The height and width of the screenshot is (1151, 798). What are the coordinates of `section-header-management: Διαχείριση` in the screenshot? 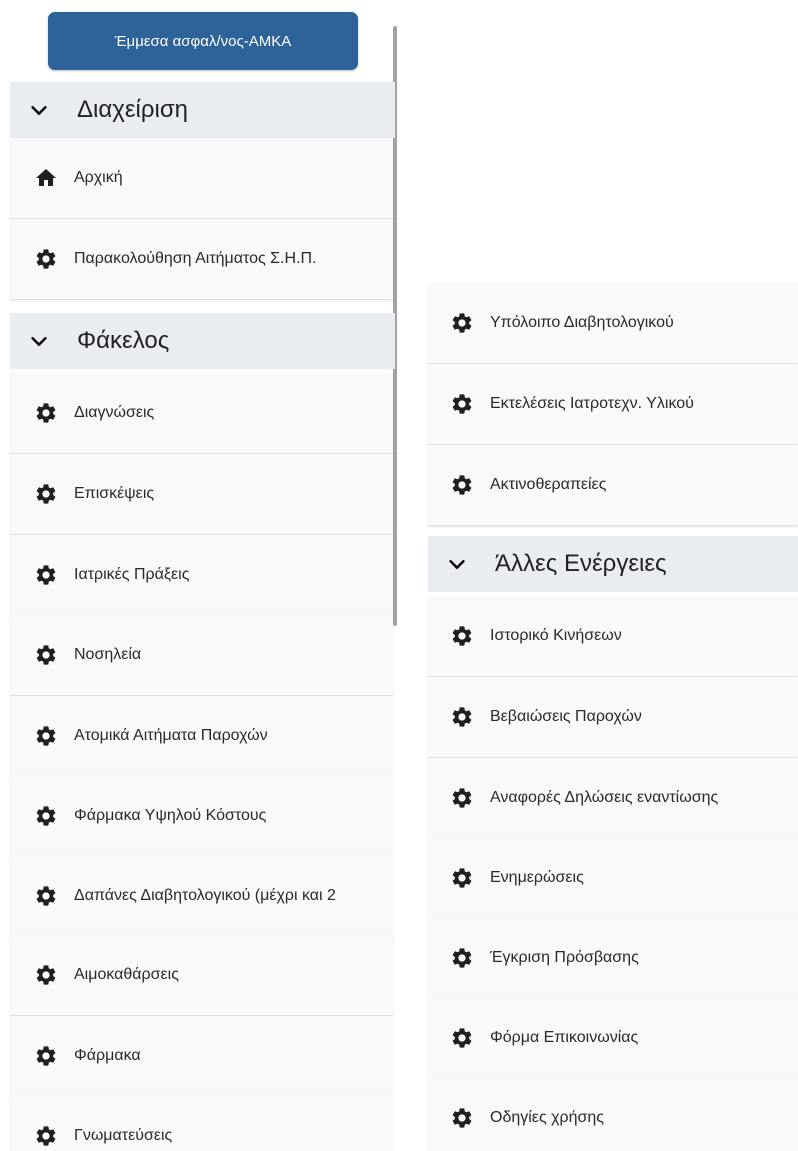 It's located at (202, 110).